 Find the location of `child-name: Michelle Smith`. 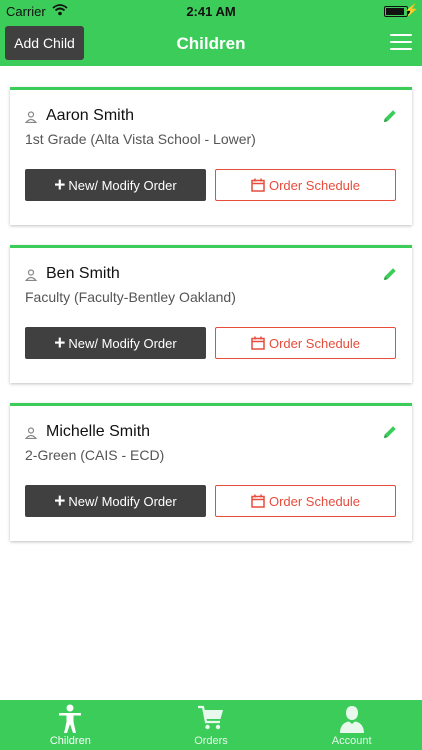

child-name: Michelle Smith is located at coordinates (98, 431).